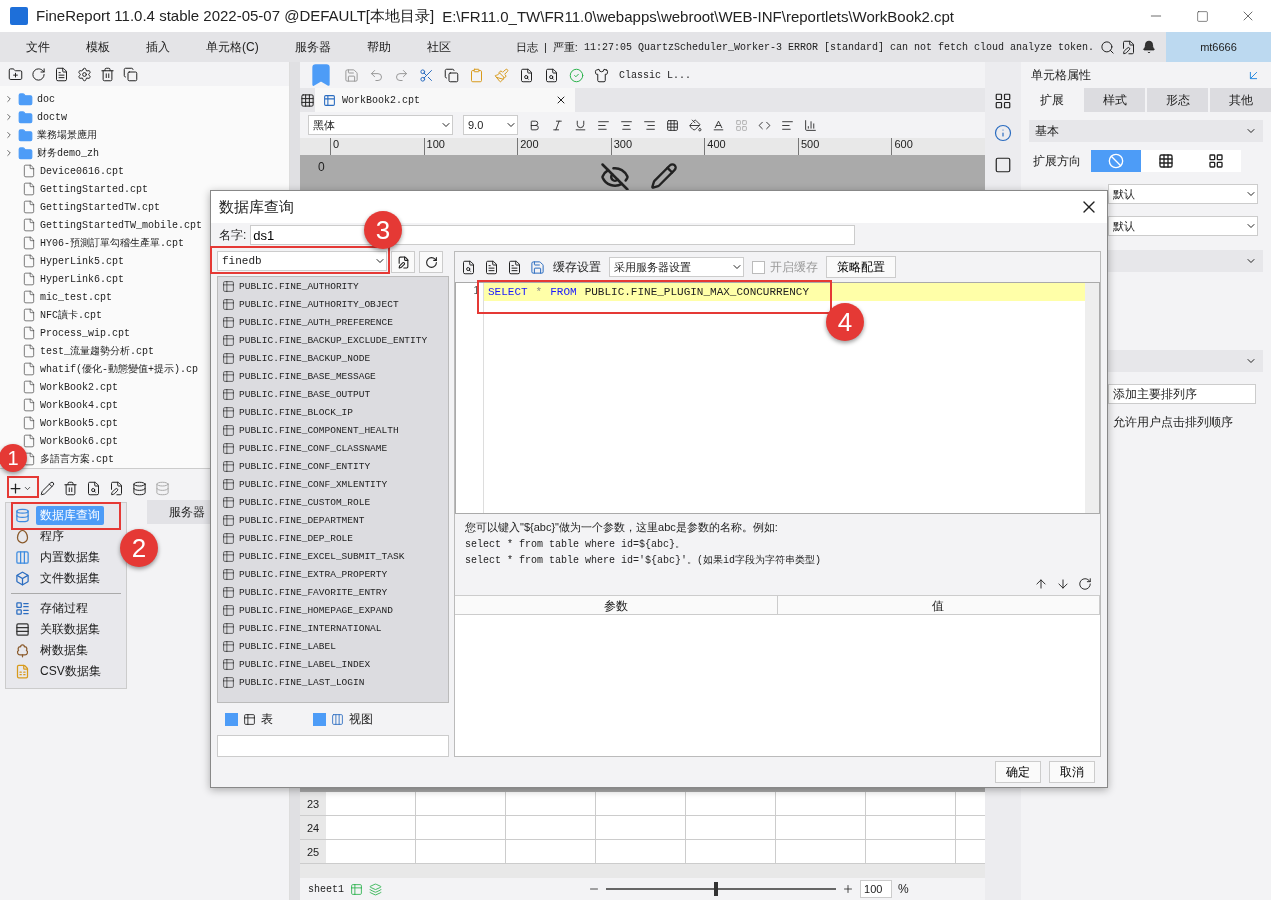 The width and height of the screenshot is (1271, 900). Describe the element at coordinates (233, 235) in the screenshot. I see `name-label: 名字:` at that location.